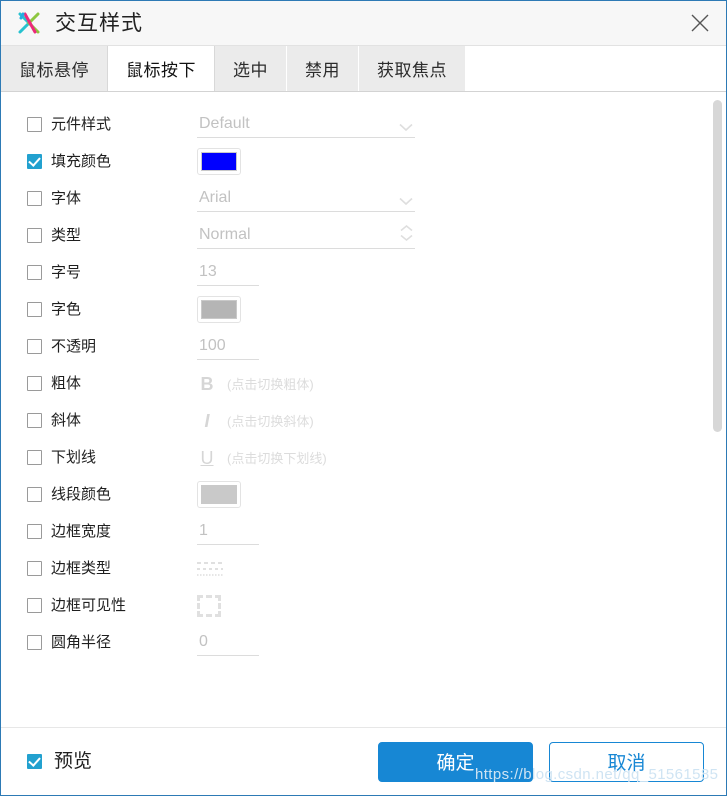 This screenshot has width=727, height=796. I want to click on row-border-style: 边框类型, so click(363, 568).